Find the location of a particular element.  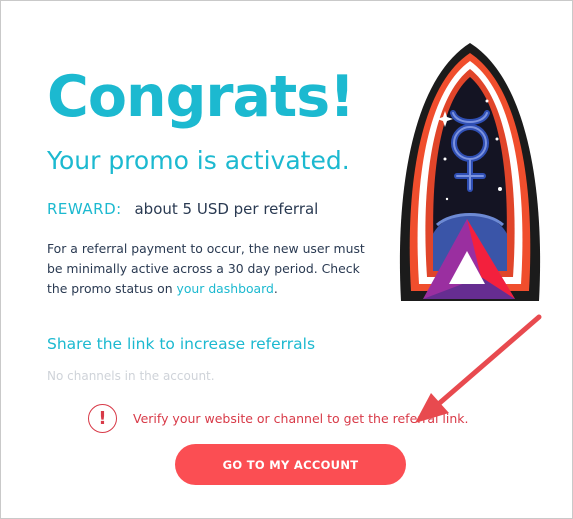

reward-label: REWARD: is located at coordinates (84, 209).